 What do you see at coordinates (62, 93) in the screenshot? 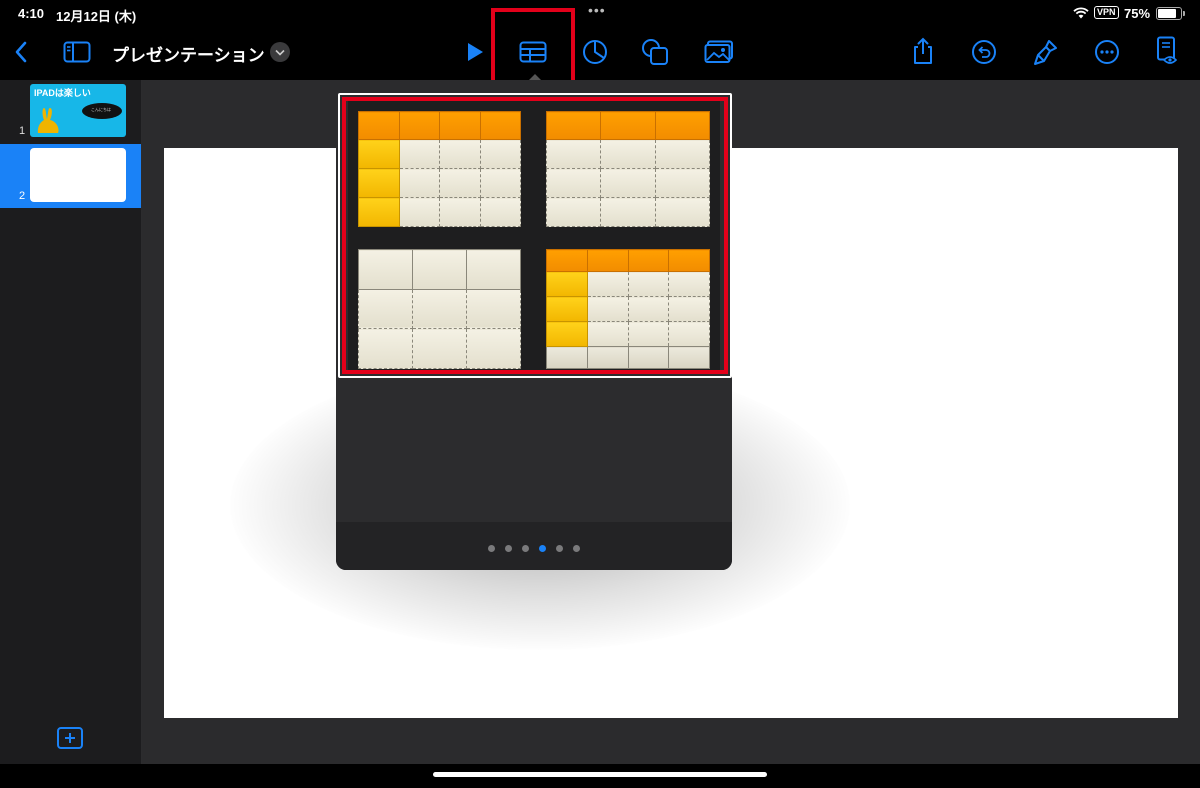
I see `slide-1-title: IPADは楽しい` at bounding box center [62, 93].